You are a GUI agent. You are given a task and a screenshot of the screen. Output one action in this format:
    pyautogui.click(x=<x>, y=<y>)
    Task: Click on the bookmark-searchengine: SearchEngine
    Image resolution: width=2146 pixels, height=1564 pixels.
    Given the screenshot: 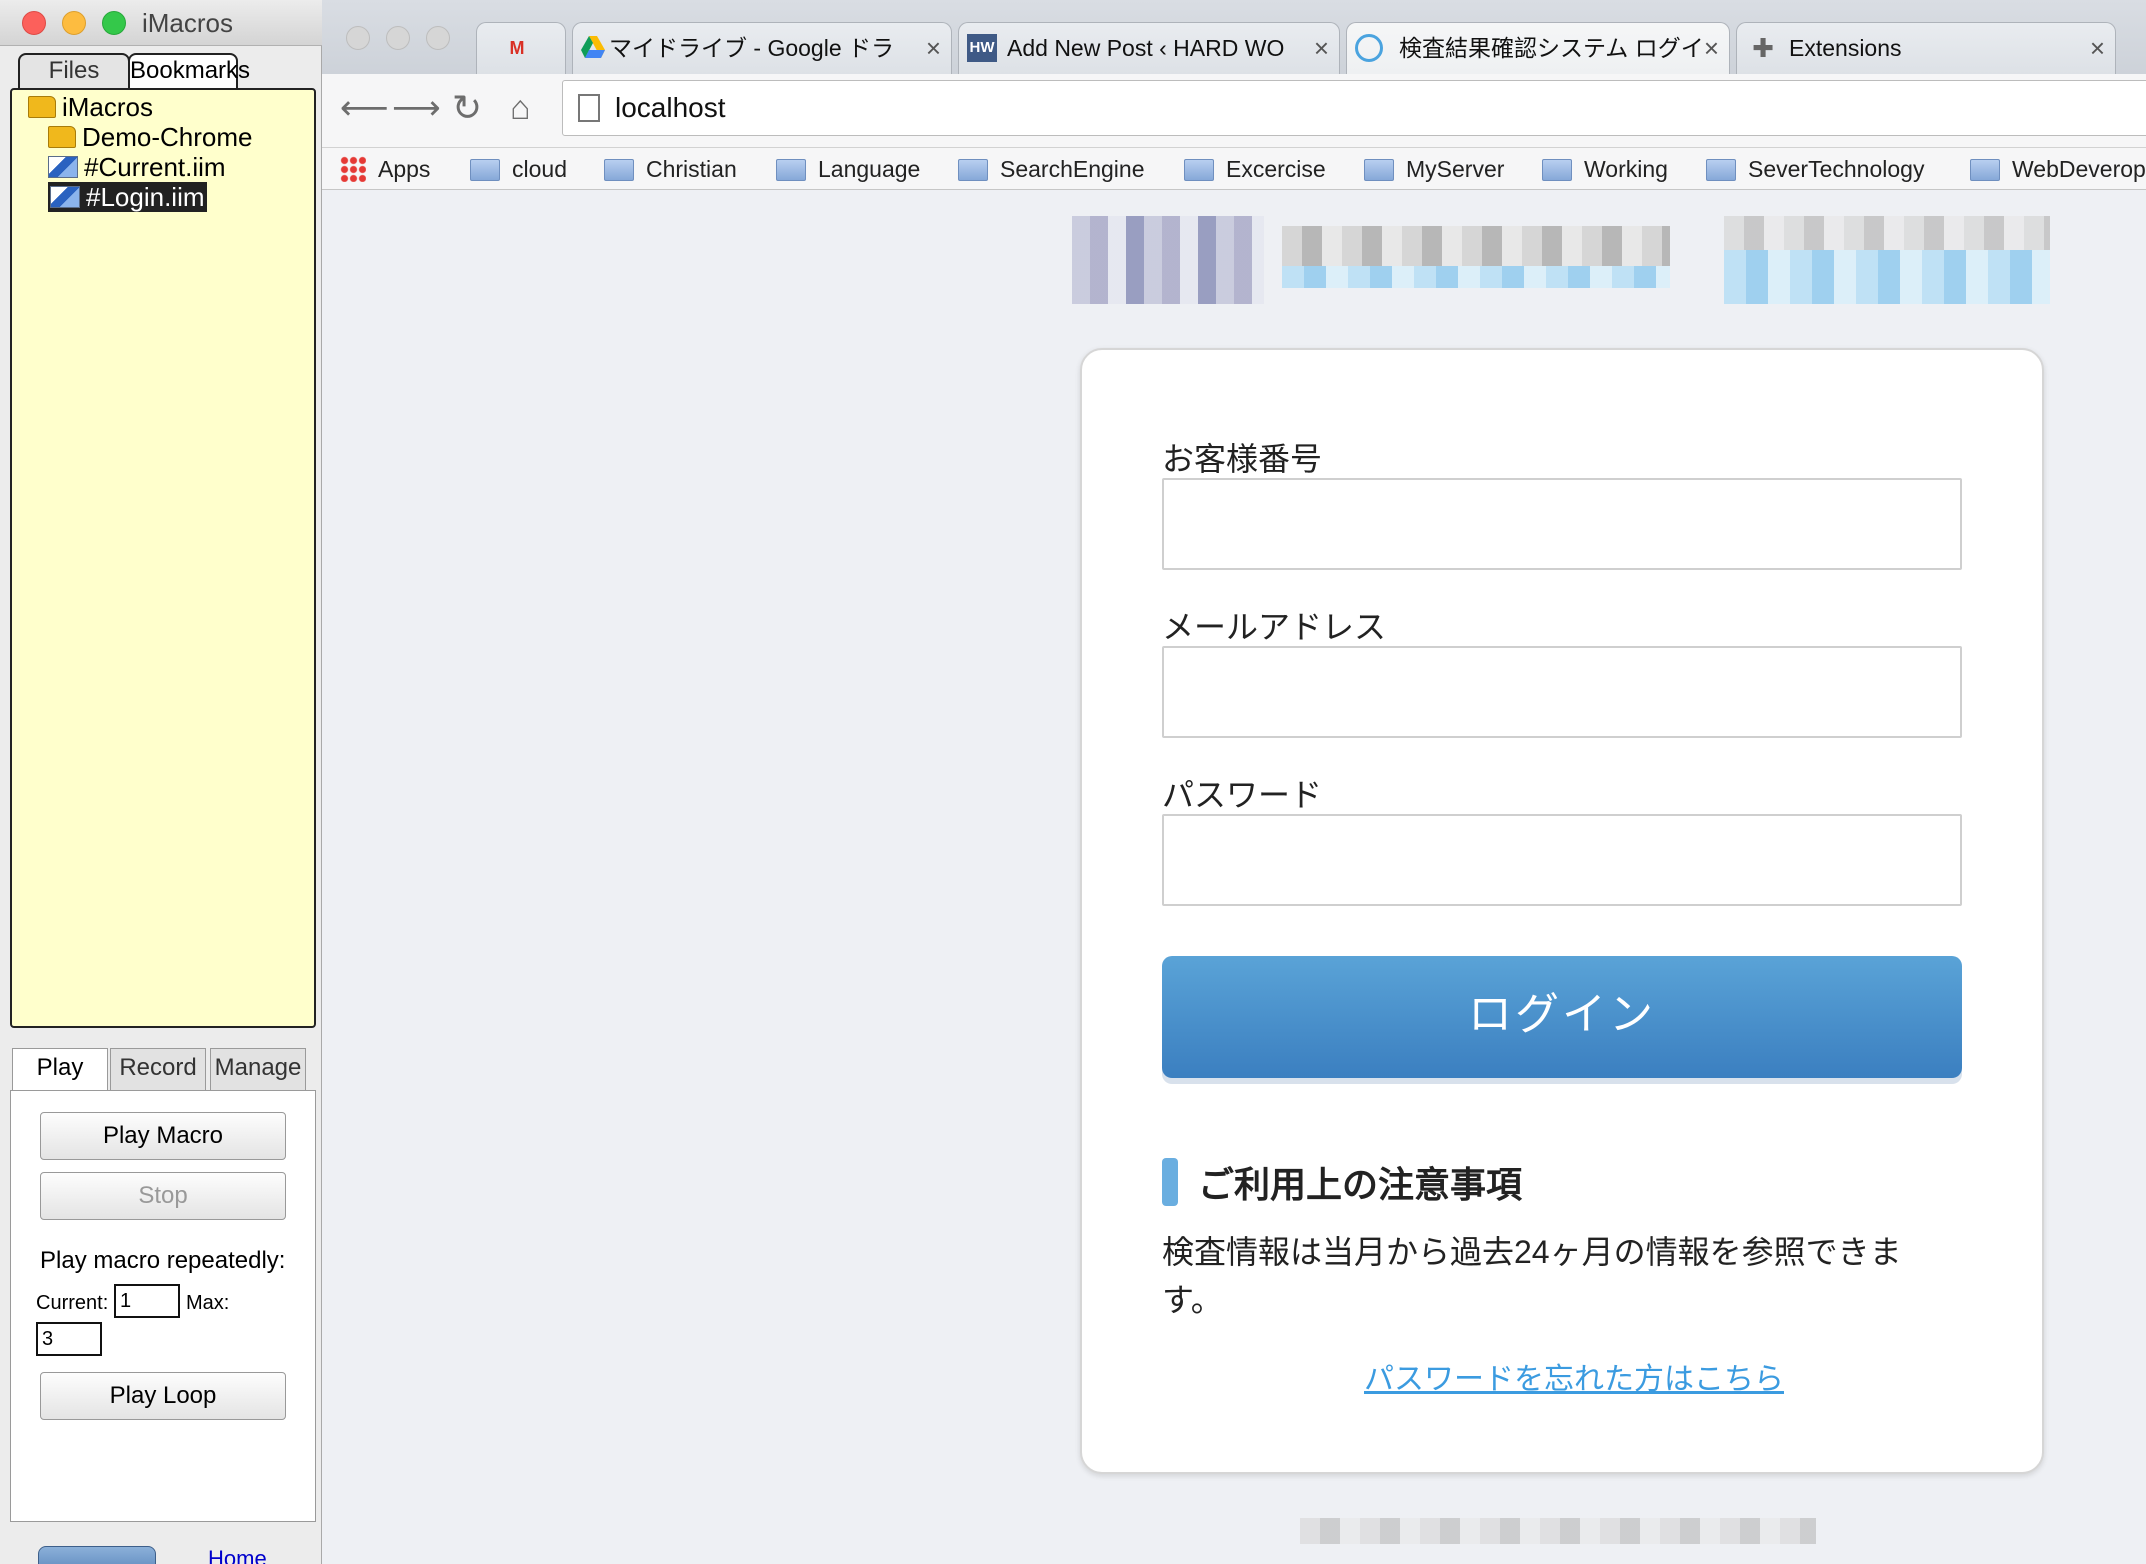 What is the action you would take?
    pyautogui.click(x=1051, y=169)
    